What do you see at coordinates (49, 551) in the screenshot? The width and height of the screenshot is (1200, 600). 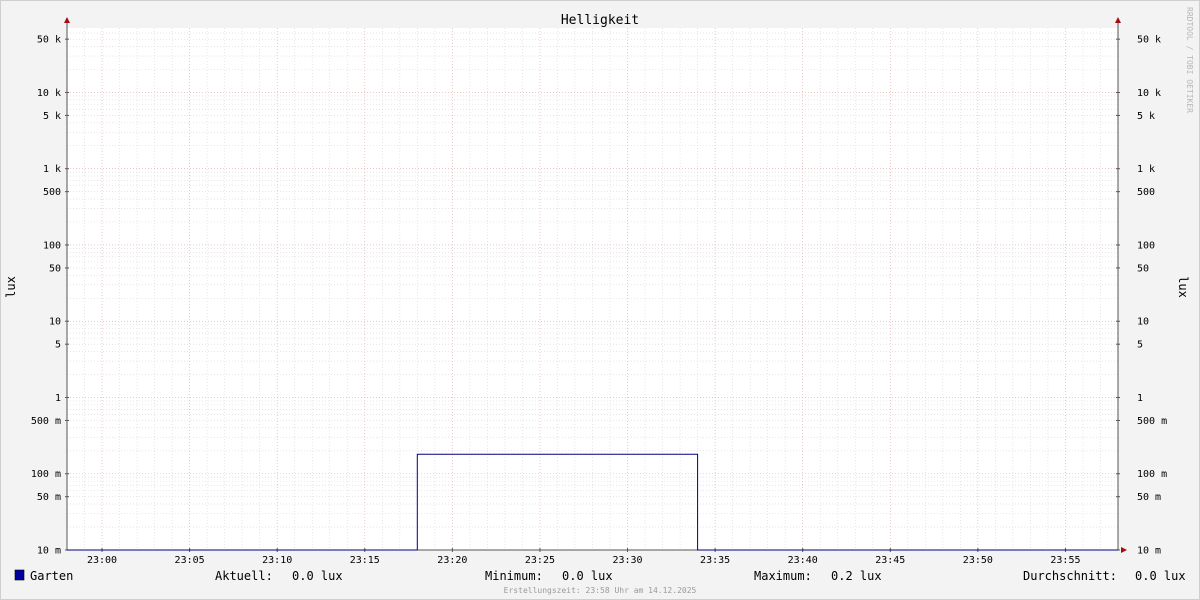 I see `y-tick-label-left: 10 m` at bounding box center [49, 551].